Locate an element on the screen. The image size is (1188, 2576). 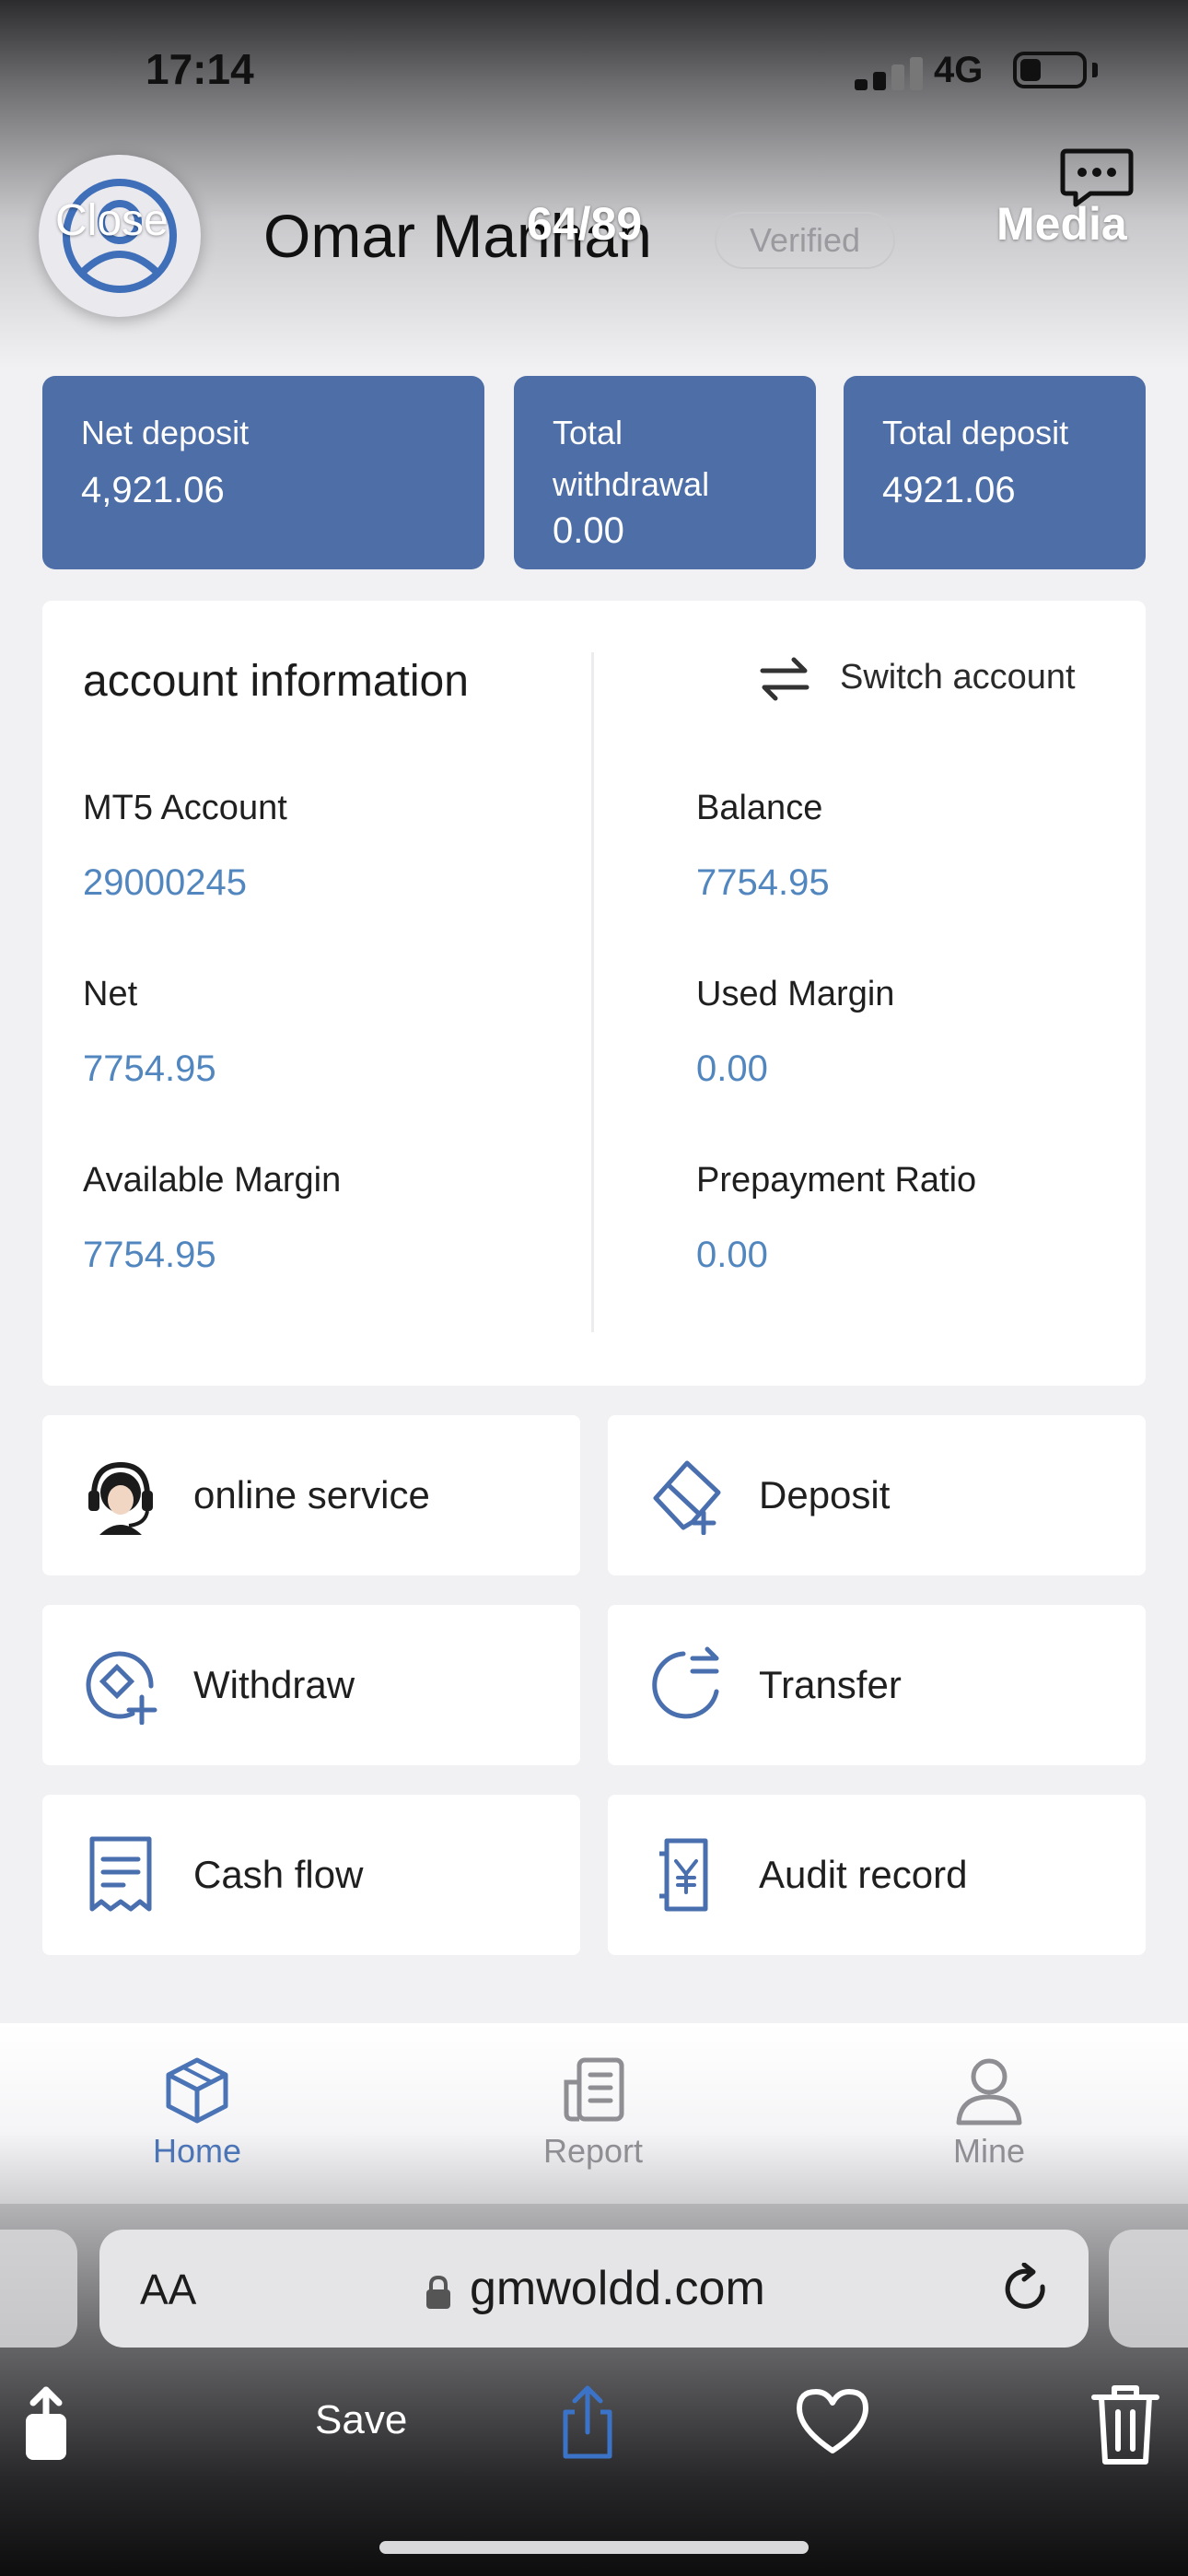
tile-label: Deposit is located at coordinates (825, 1494).